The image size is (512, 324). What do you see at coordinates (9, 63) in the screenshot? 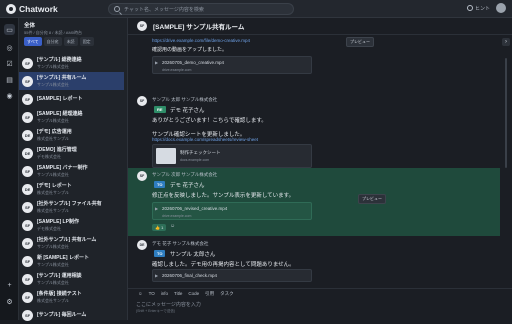
I see `task-icon: ☑` at bounding box center [9, 63].